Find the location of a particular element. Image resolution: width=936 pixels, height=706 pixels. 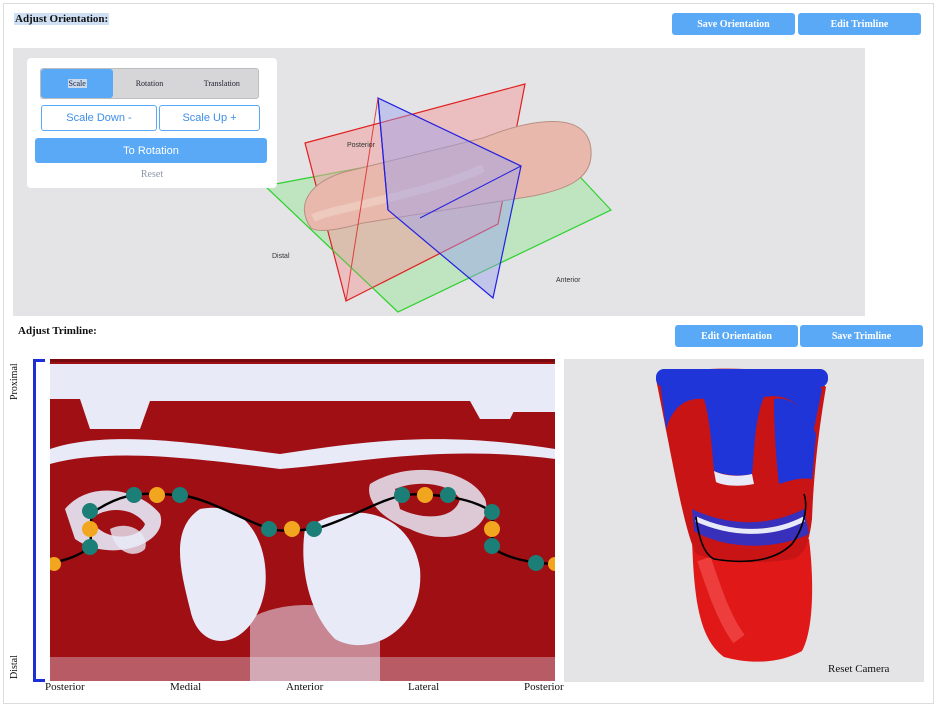

scale-bar-bottom-tick is located at coordinates (39, 680).